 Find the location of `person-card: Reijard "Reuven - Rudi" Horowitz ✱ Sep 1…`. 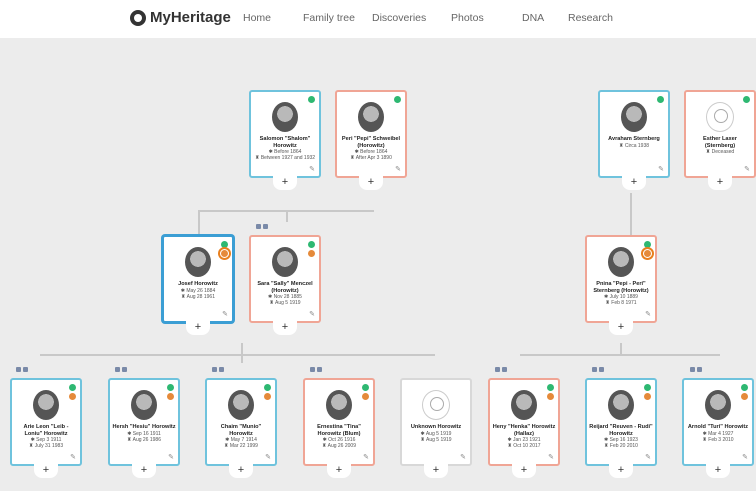

person-card: Reijard "Reuven - Rudi" Horowitz ✱ Sep 1… is located at coordinates (621, 428).